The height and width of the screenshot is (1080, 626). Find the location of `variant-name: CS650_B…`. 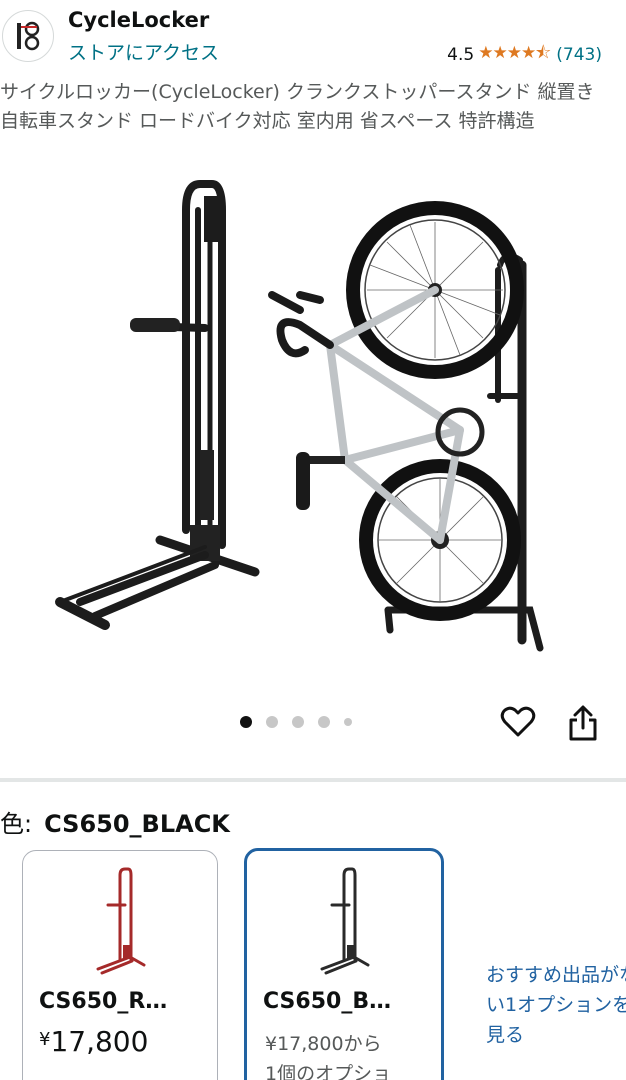

variant-name: CS650_B… is located at coordinates (327, 1001).